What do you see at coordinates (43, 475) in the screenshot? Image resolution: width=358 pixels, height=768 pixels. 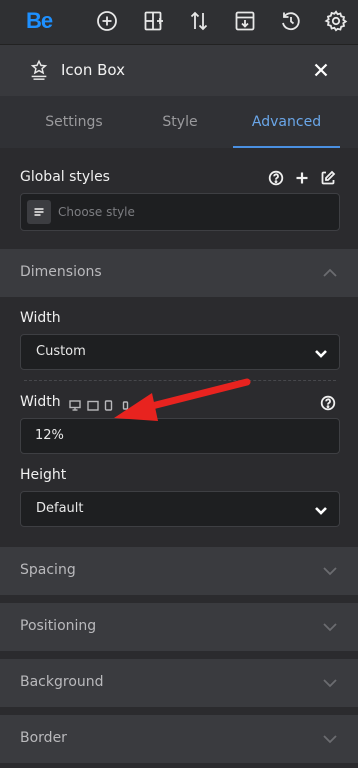 I see `height-label: Height` at bounding box center [43, 475].